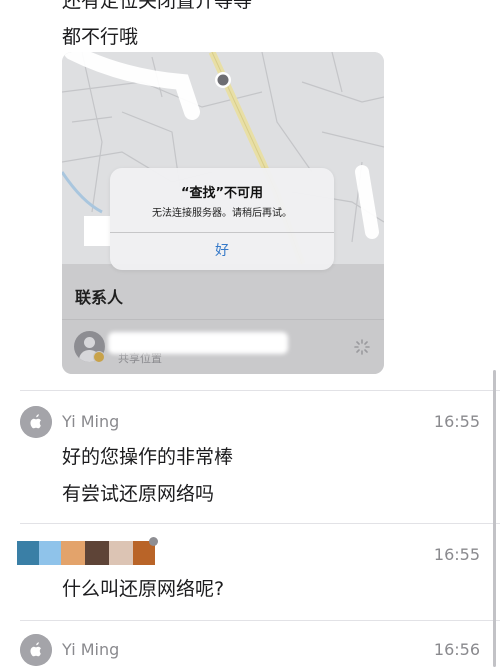 Image resolution: width=500 pixels, height=667 pixels. I want to click on alert-title: “查找”不可用, so click(222, 193).